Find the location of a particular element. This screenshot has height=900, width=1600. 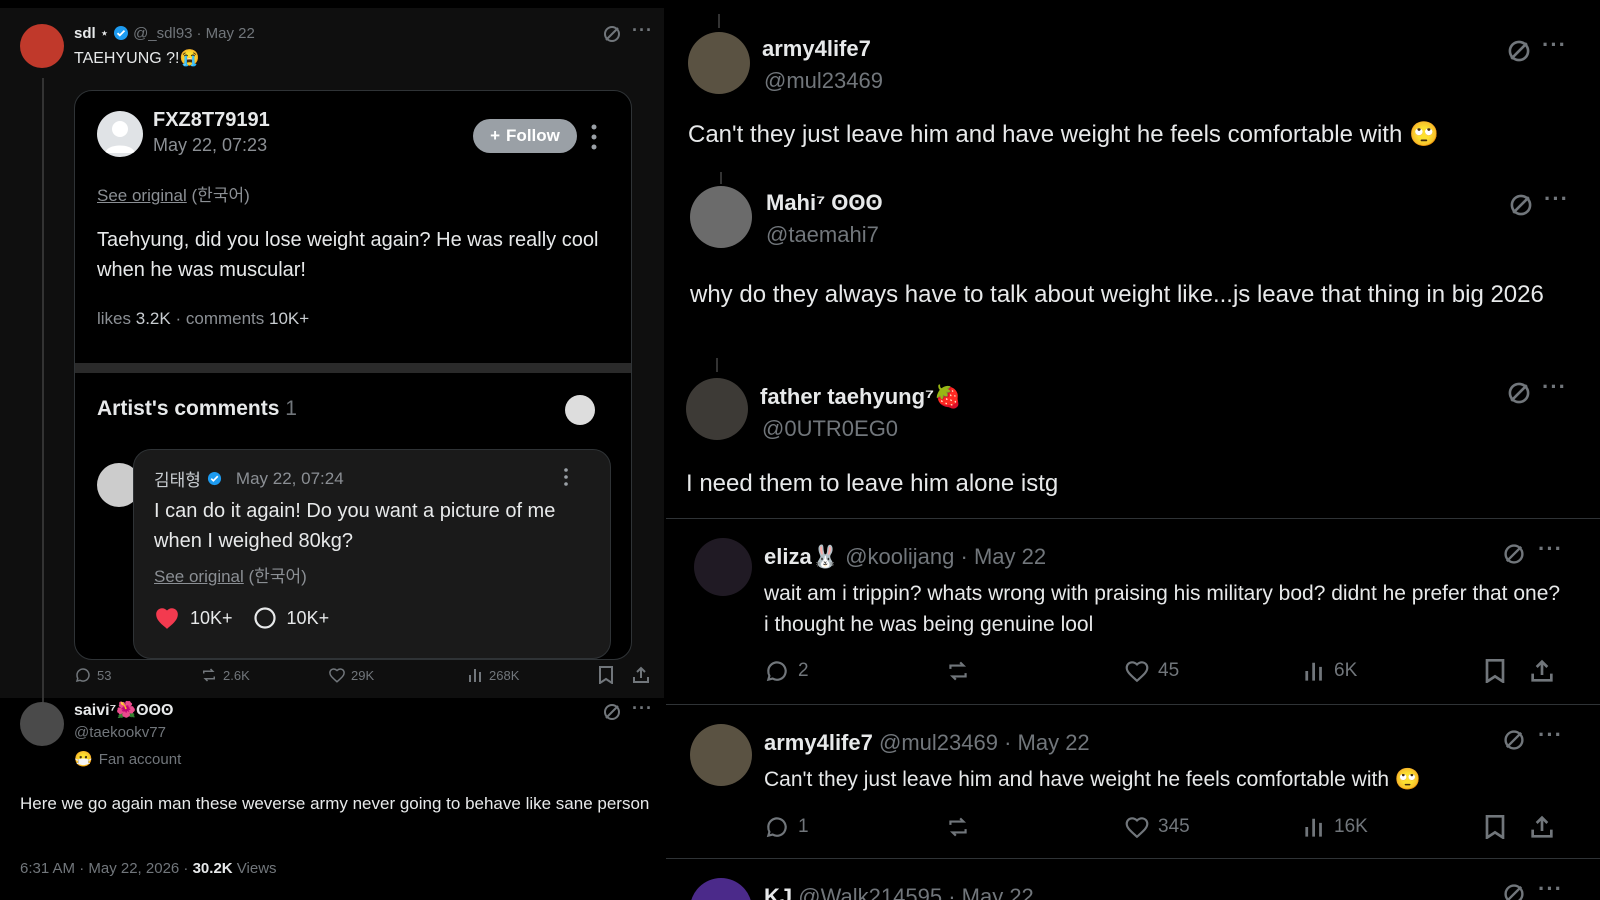

like-action: 345 is located at coordinates (1157, 827).